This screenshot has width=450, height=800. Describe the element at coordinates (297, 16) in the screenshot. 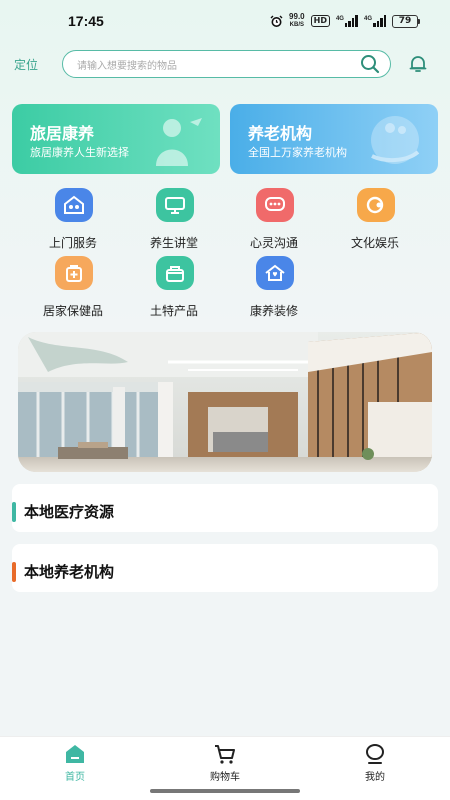

I see `net-speed-value: 99.0` at that location.